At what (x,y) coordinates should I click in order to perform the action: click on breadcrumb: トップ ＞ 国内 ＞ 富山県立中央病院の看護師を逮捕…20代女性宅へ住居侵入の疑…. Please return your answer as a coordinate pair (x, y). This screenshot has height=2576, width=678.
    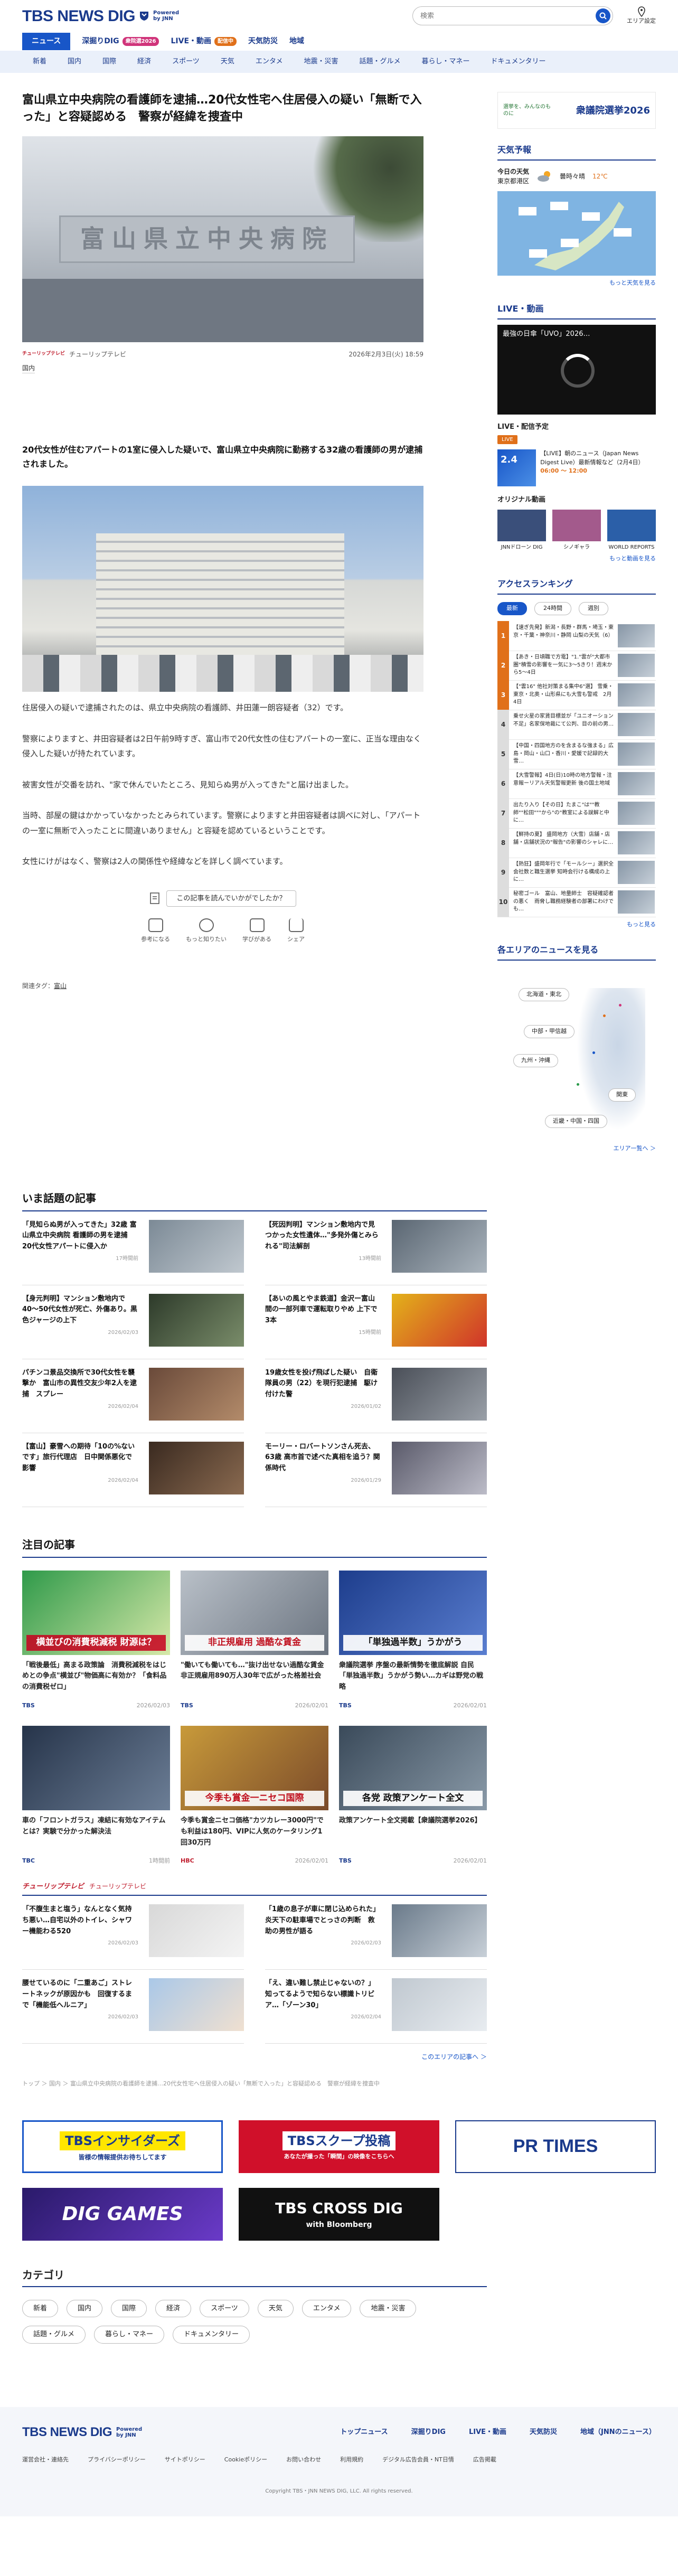
    Looking at the image, I should click on (254, 2084).